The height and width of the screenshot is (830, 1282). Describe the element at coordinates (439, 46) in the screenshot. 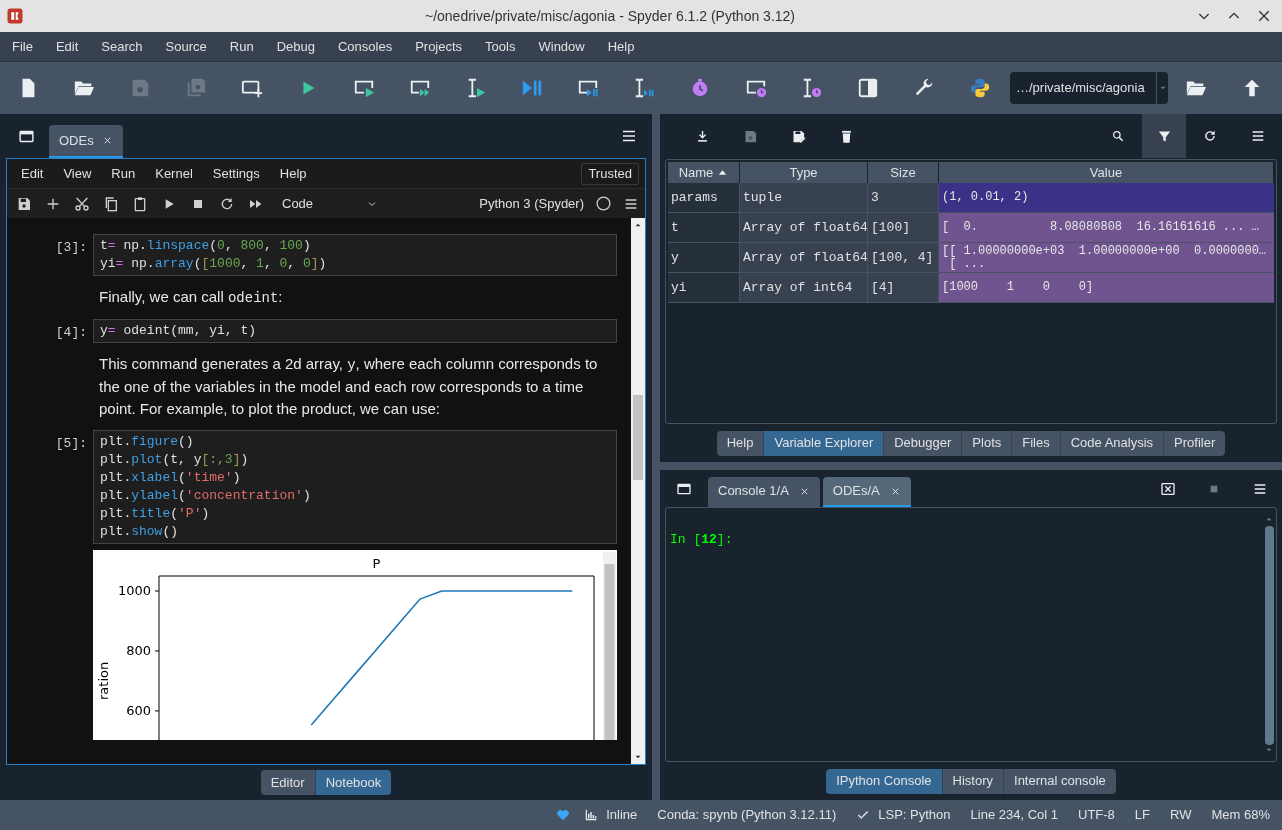

I see `menu-item: Projects` at that location.